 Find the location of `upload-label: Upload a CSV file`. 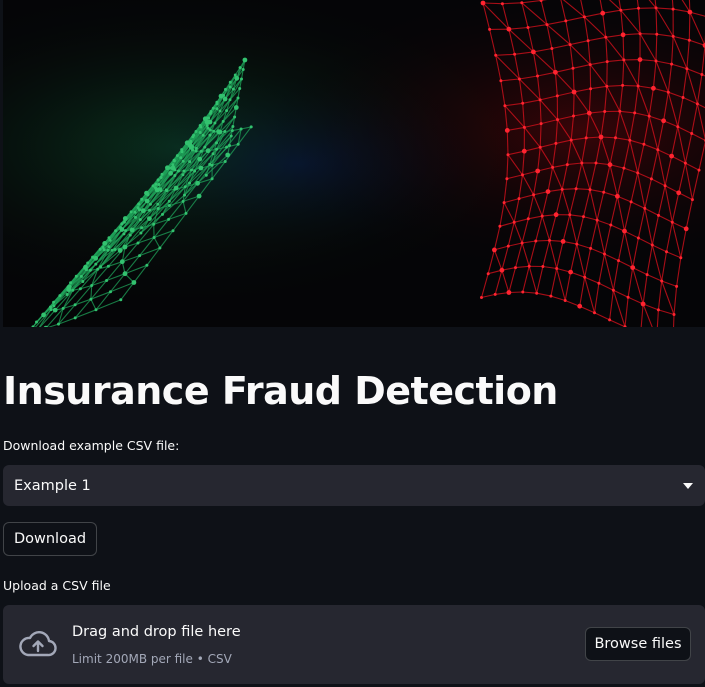

upload-label: Upload a CSV file is located at coordinates (57, 585).